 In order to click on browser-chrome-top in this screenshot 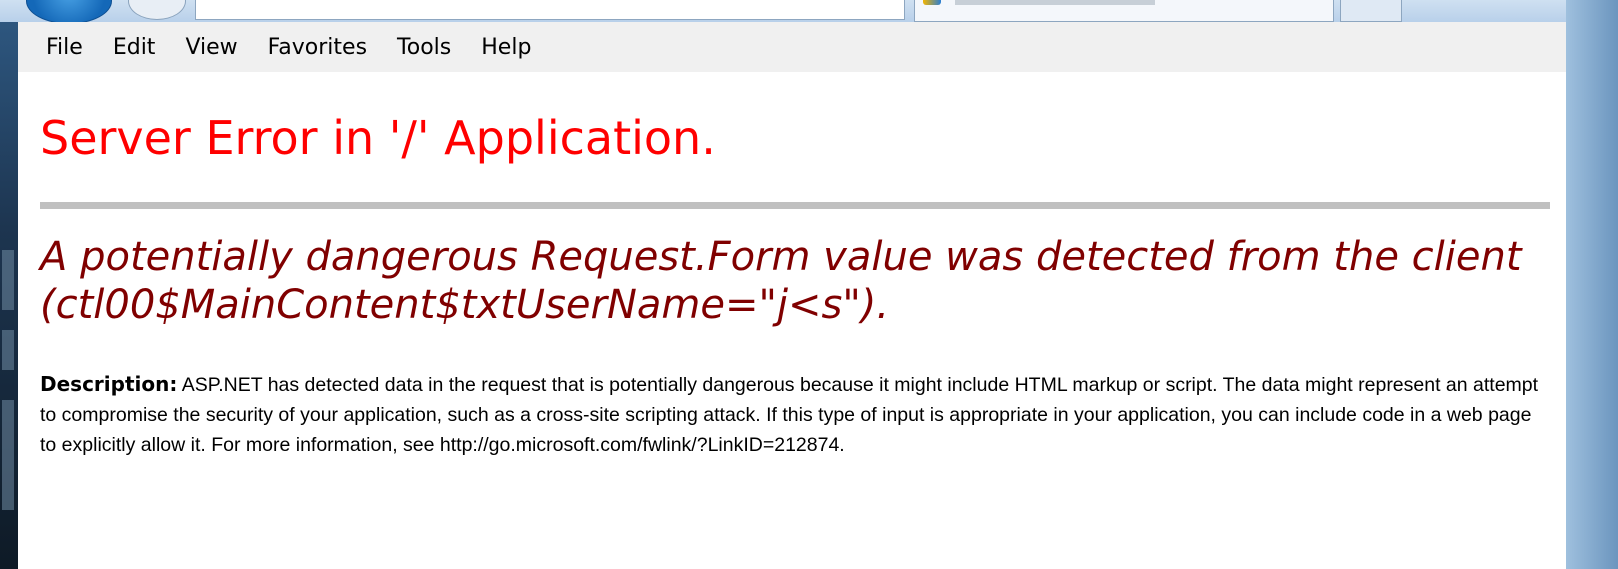, I will do `click(809, 12)`.